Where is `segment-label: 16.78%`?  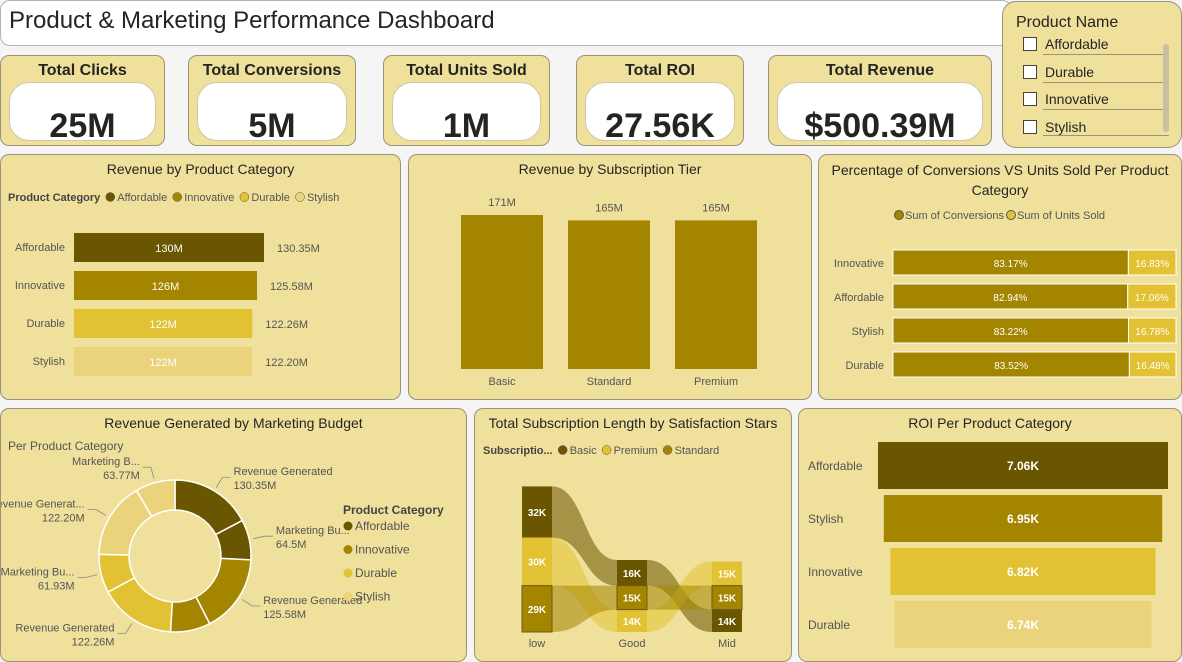 segment-label: 16.78% is located at coordinates (1152, 332).